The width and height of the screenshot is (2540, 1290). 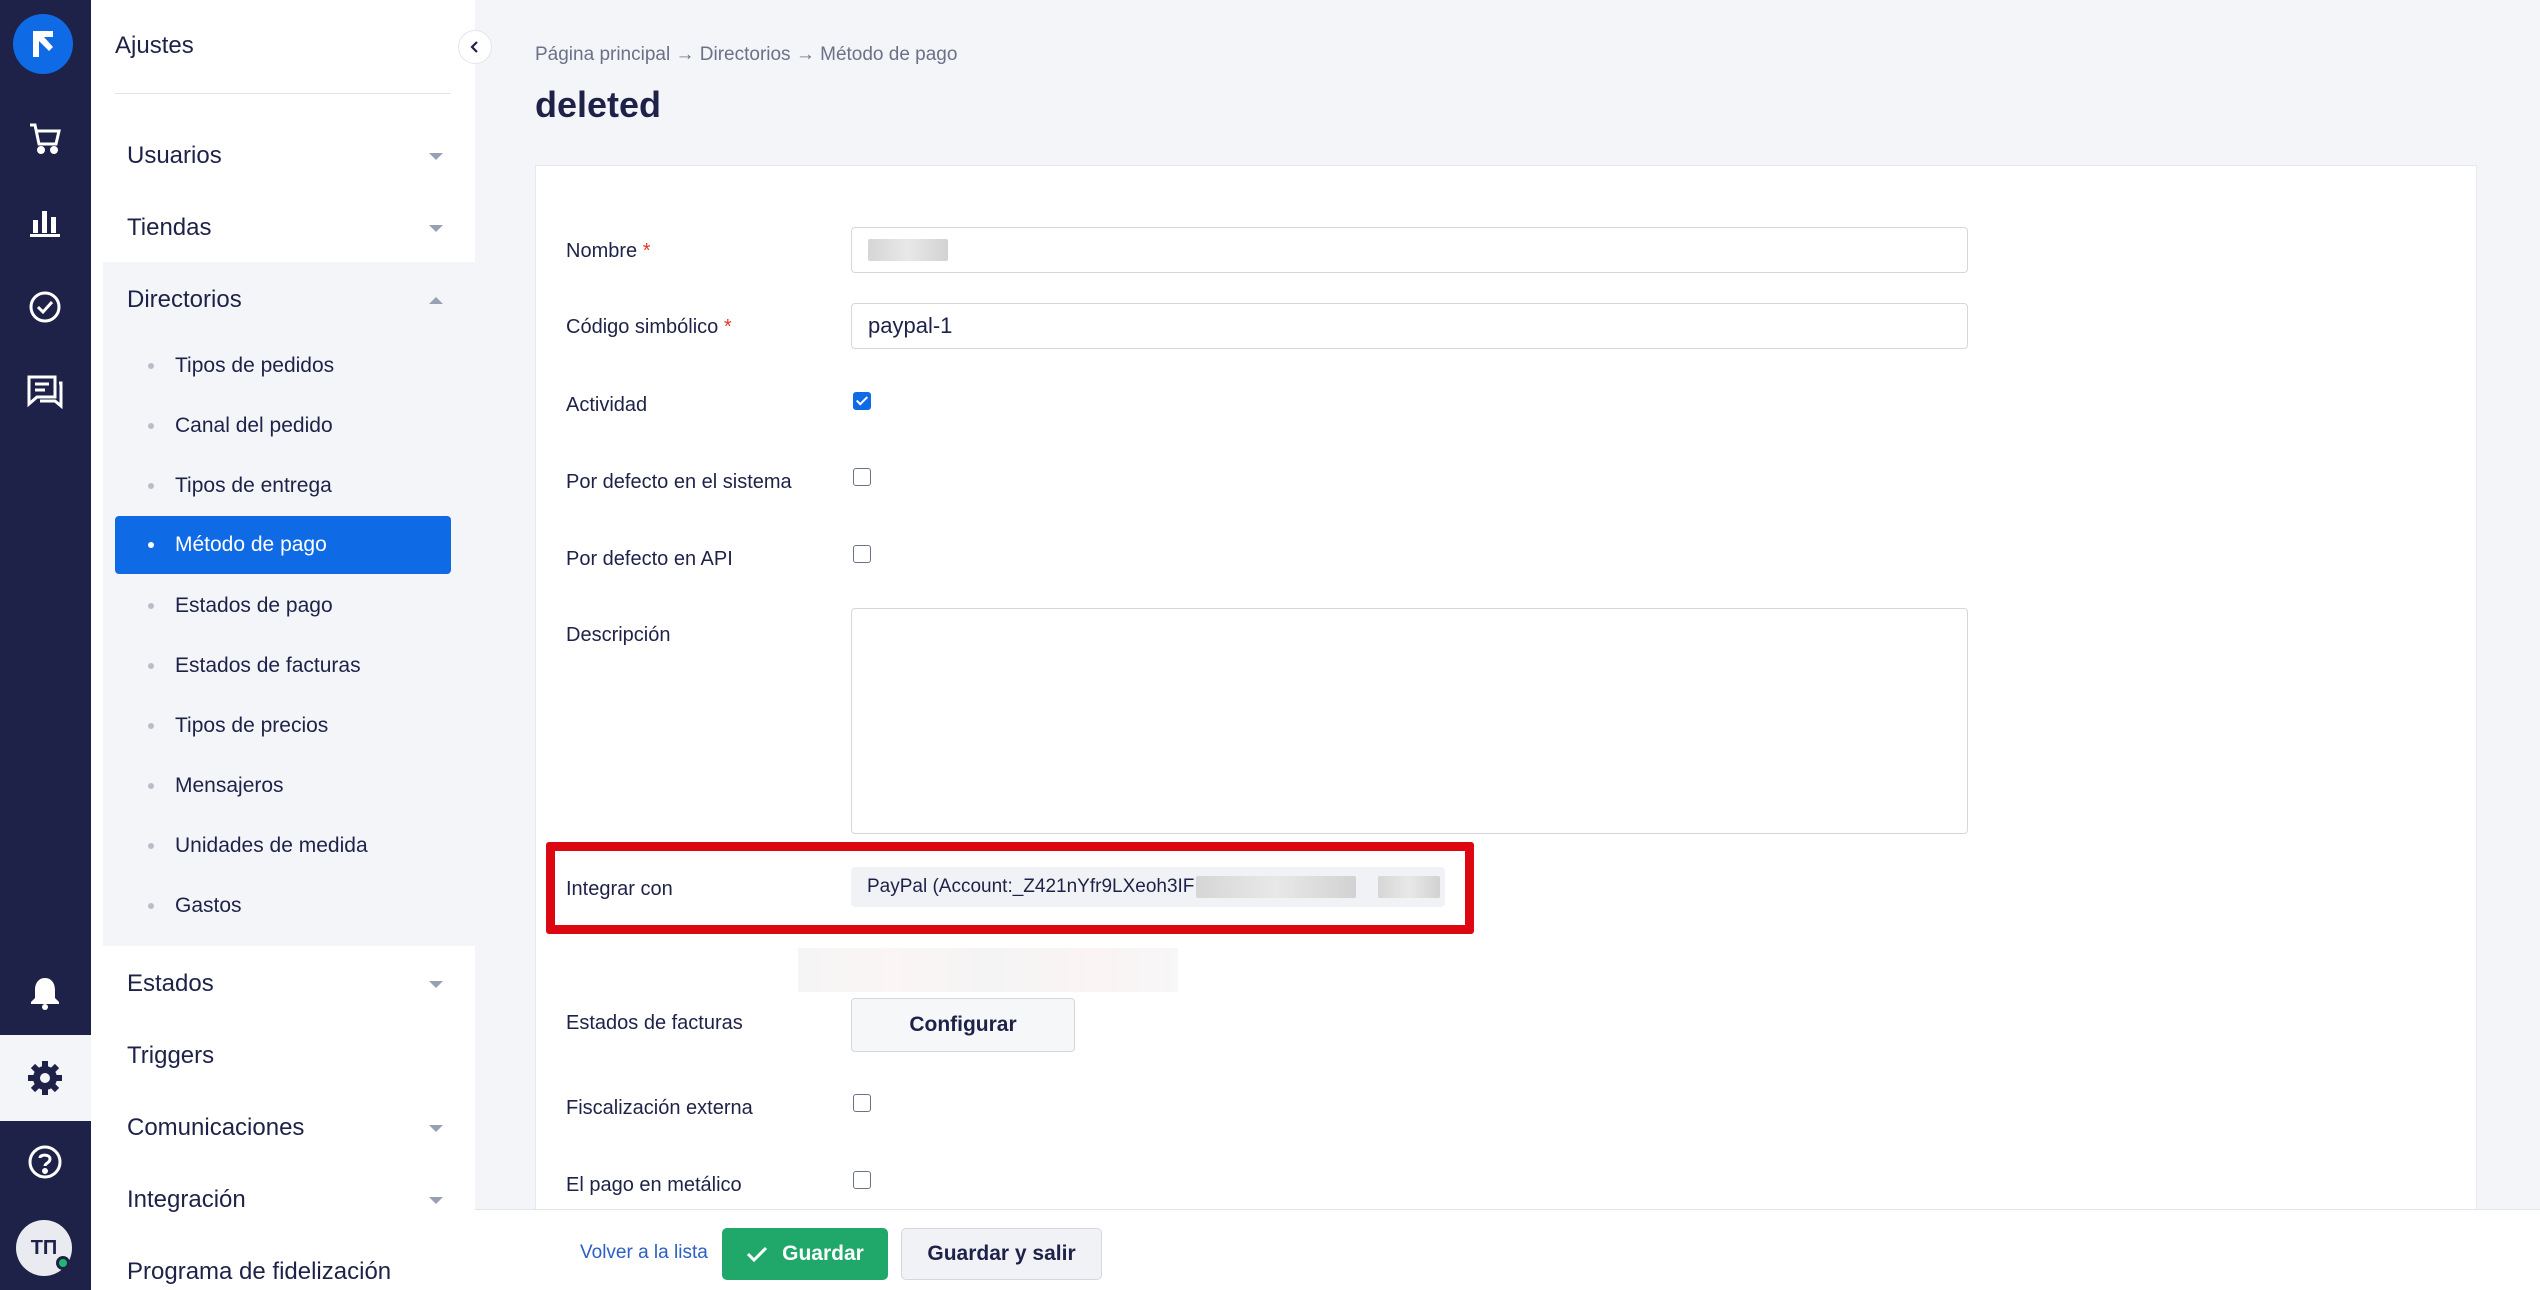 I want to click on sidebar-group-triggers: Triggers, so click(x=289, y=1056).